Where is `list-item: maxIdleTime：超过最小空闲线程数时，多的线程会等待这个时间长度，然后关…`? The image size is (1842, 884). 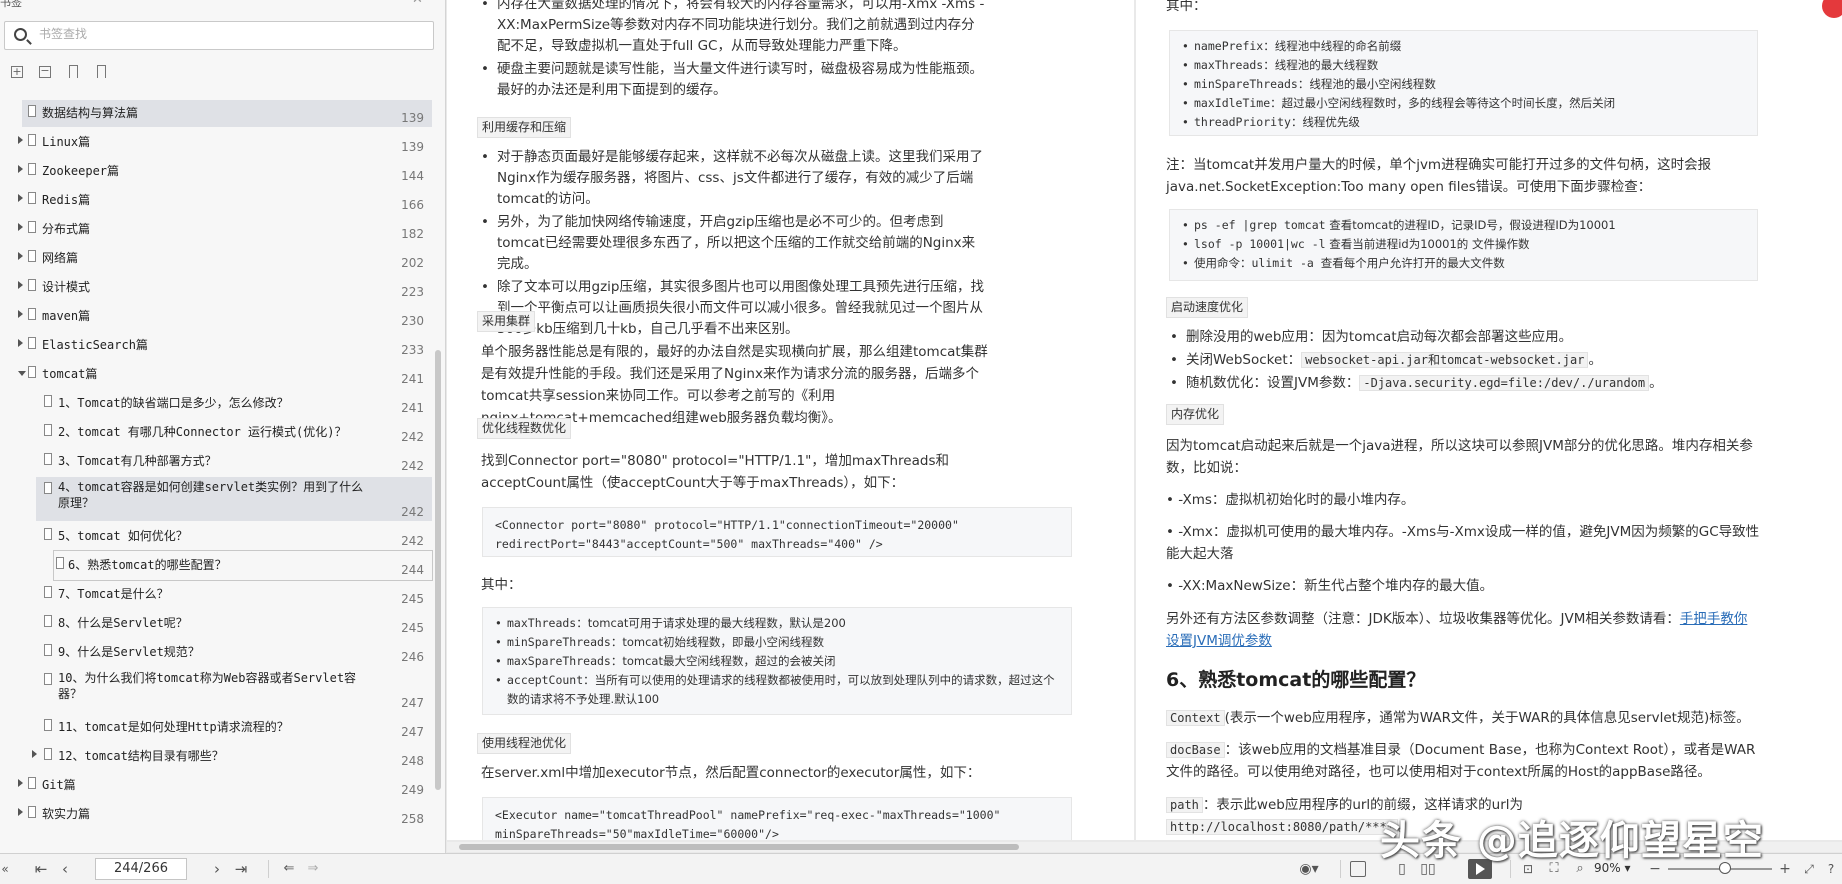 list-item: maxIdleTime：超过最小空闲线程数时，多的线程会等待这个时间长度，然后关… is located at coordinates (1462, 103).